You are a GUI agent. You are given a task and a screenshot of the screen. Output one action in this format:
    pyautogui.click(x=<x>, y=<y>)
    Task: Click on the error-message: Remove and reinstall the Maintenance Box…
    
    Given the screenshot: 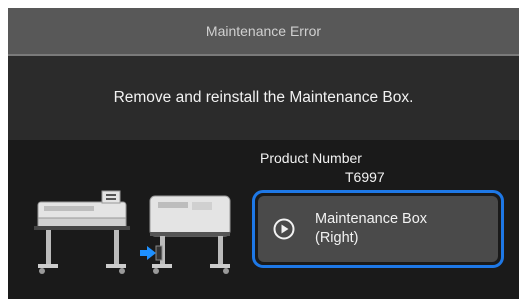 What is the action you would take?
    pyautogui.click(x=263, y=97)
    